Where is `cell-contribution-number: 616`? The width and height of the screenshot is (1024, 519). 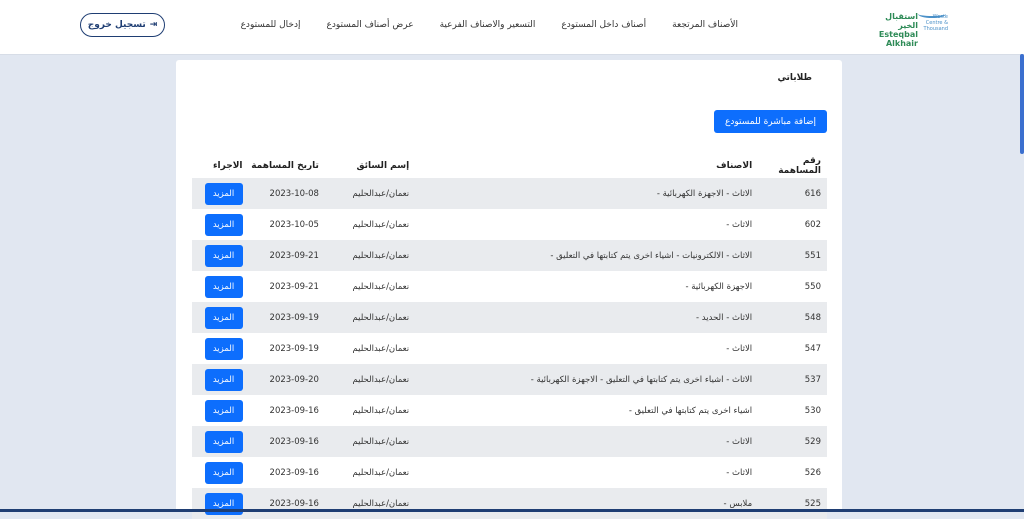
cell-contribution-number: 616 is located at coordinates (792, 193).